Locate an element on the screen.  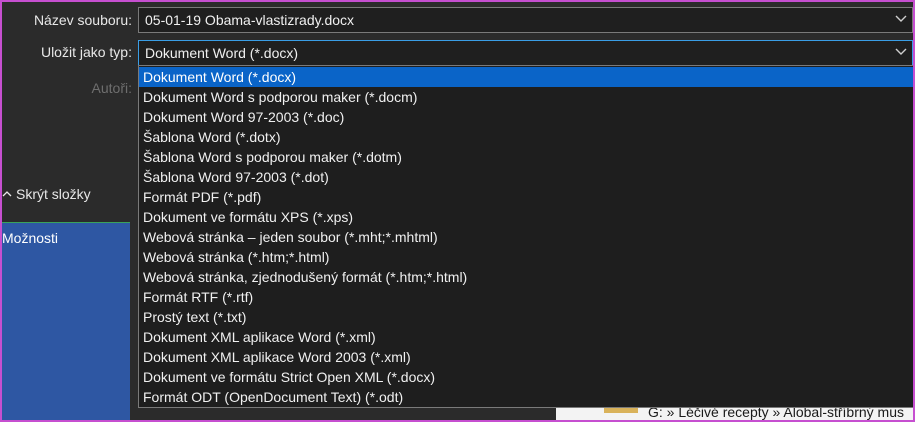
hide-folders-button: Skrýt složky is located at coordinates (46, 194).